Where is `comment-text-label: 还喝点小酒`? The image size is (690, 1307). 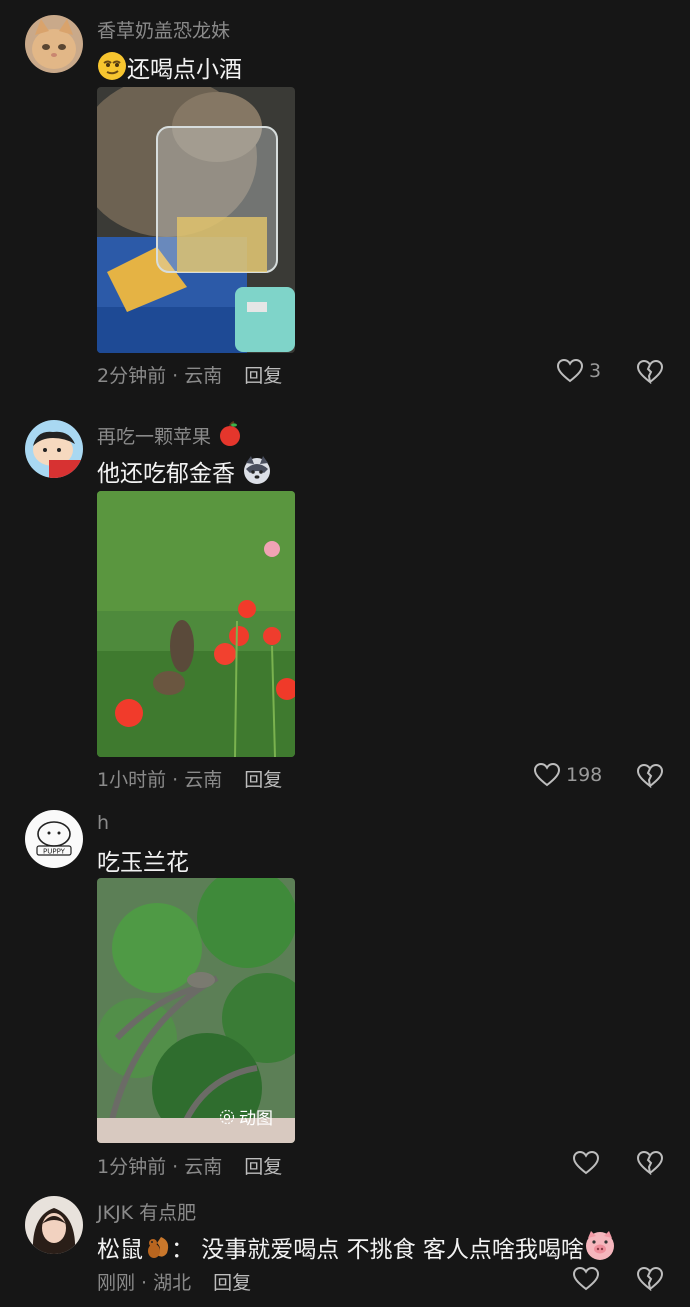
comment-text-label: 还喝点小酒 is located at coordinates (184, 70).